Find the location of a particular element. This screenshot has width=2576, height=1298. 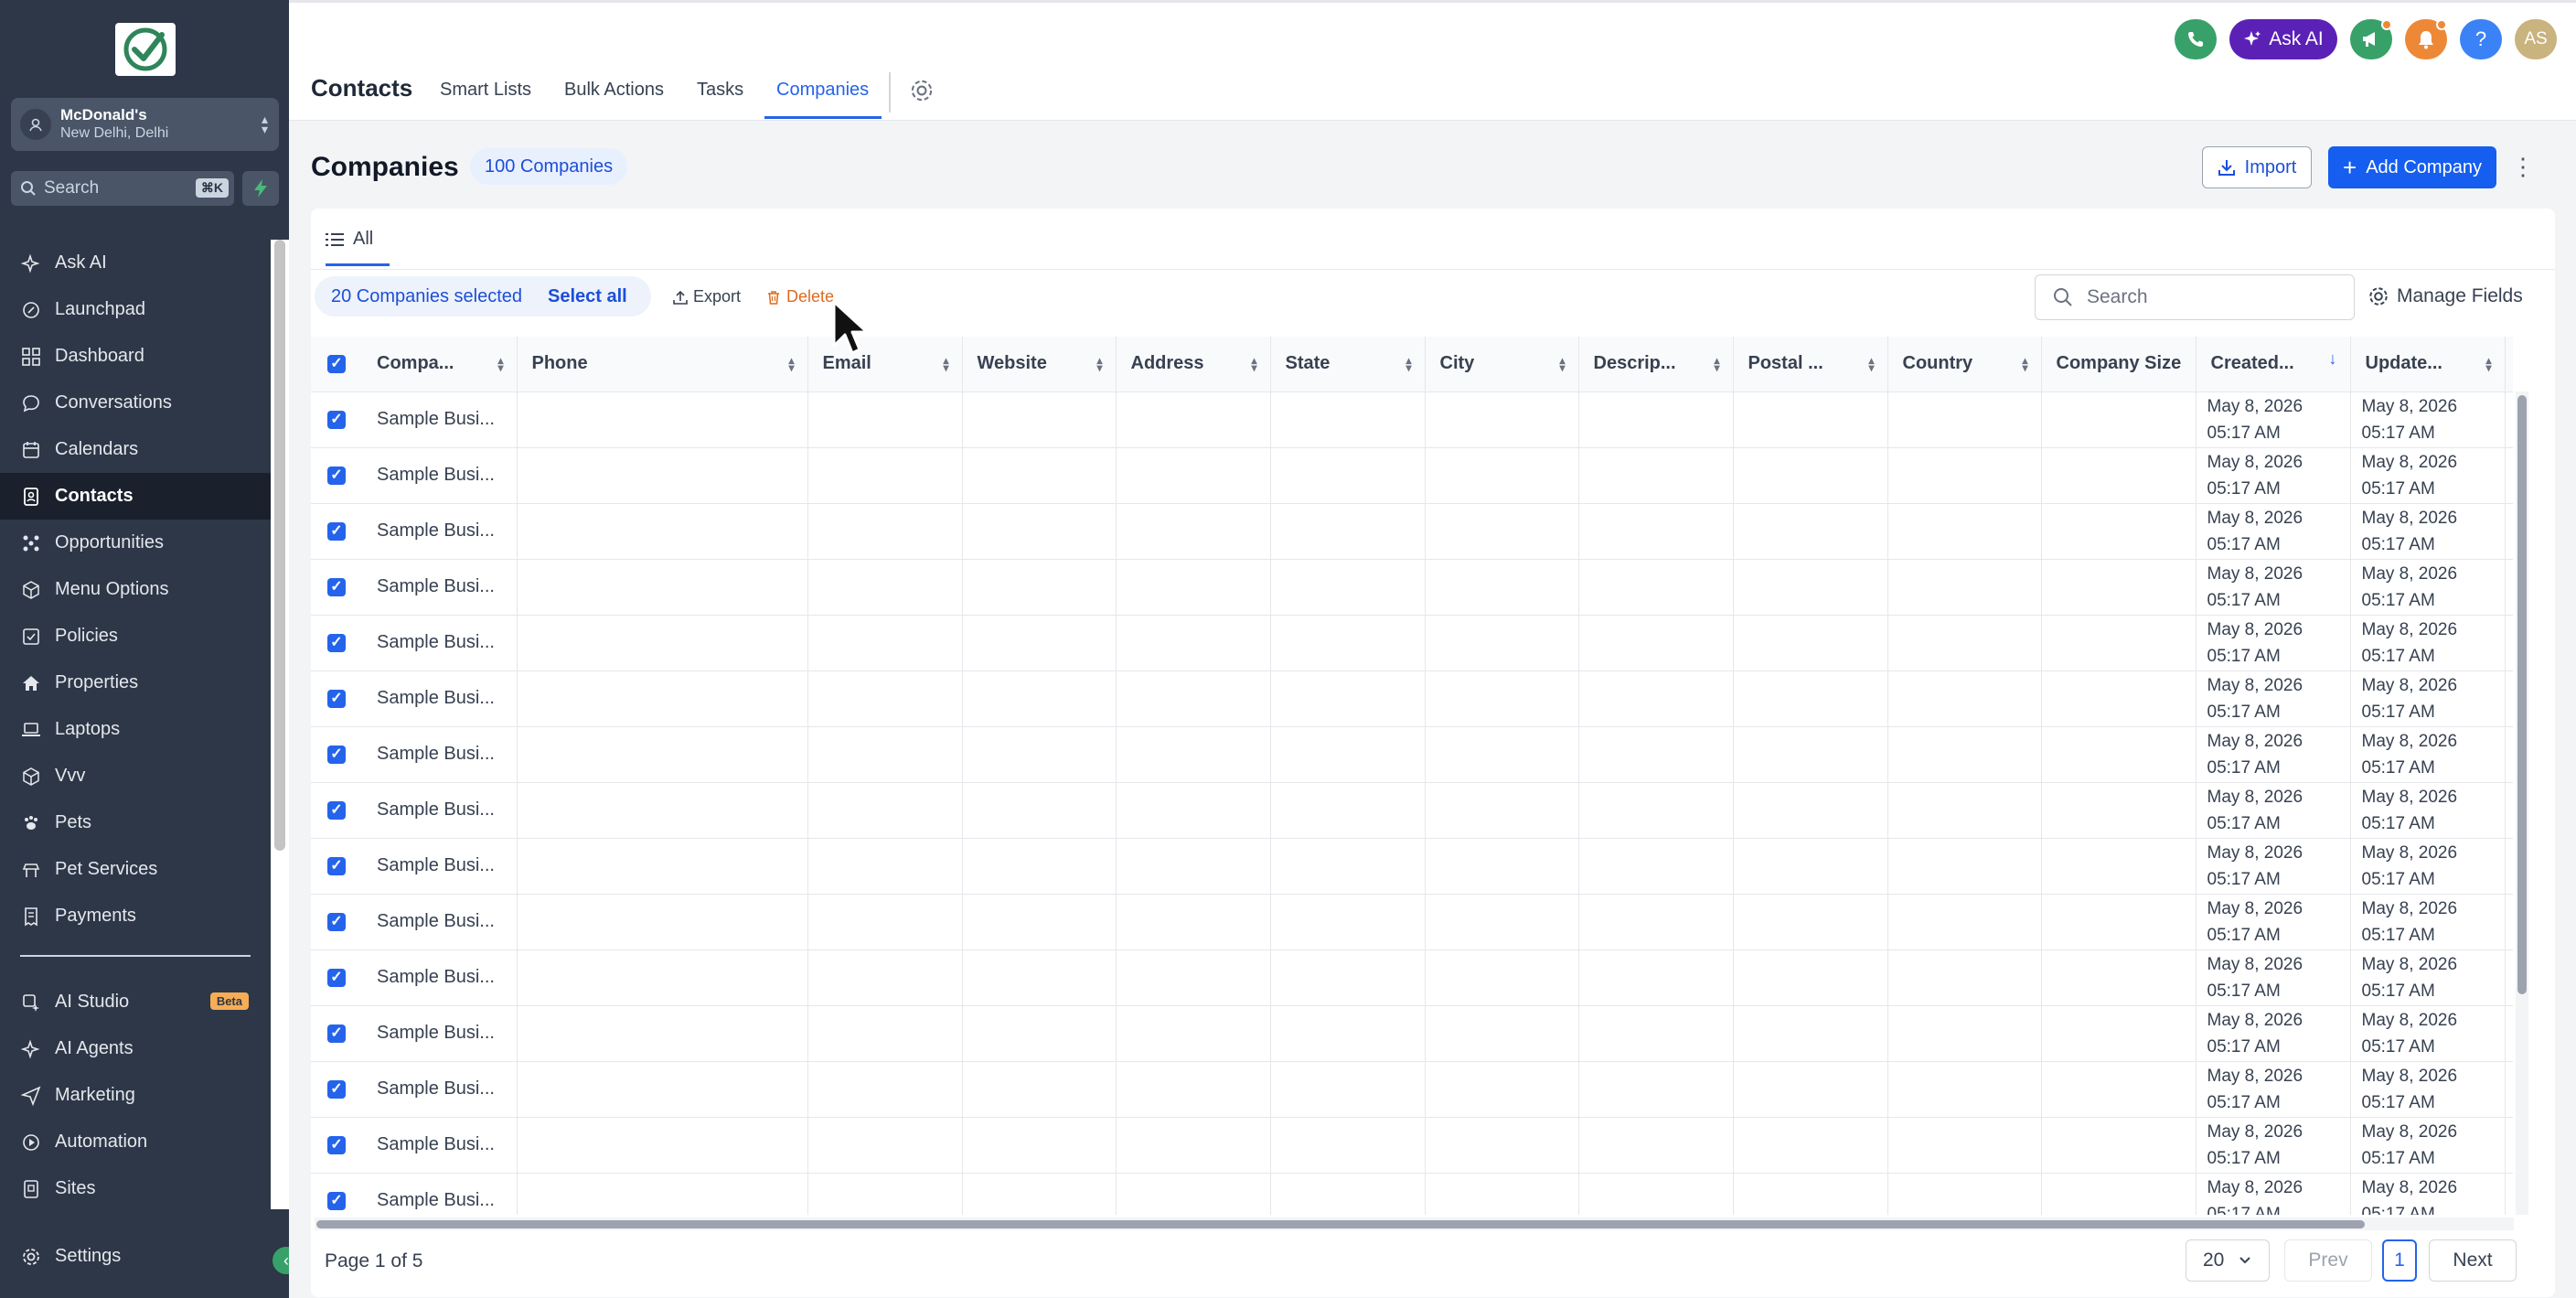

add-company-button: + Add Company is located at coordinates (2412, 167).